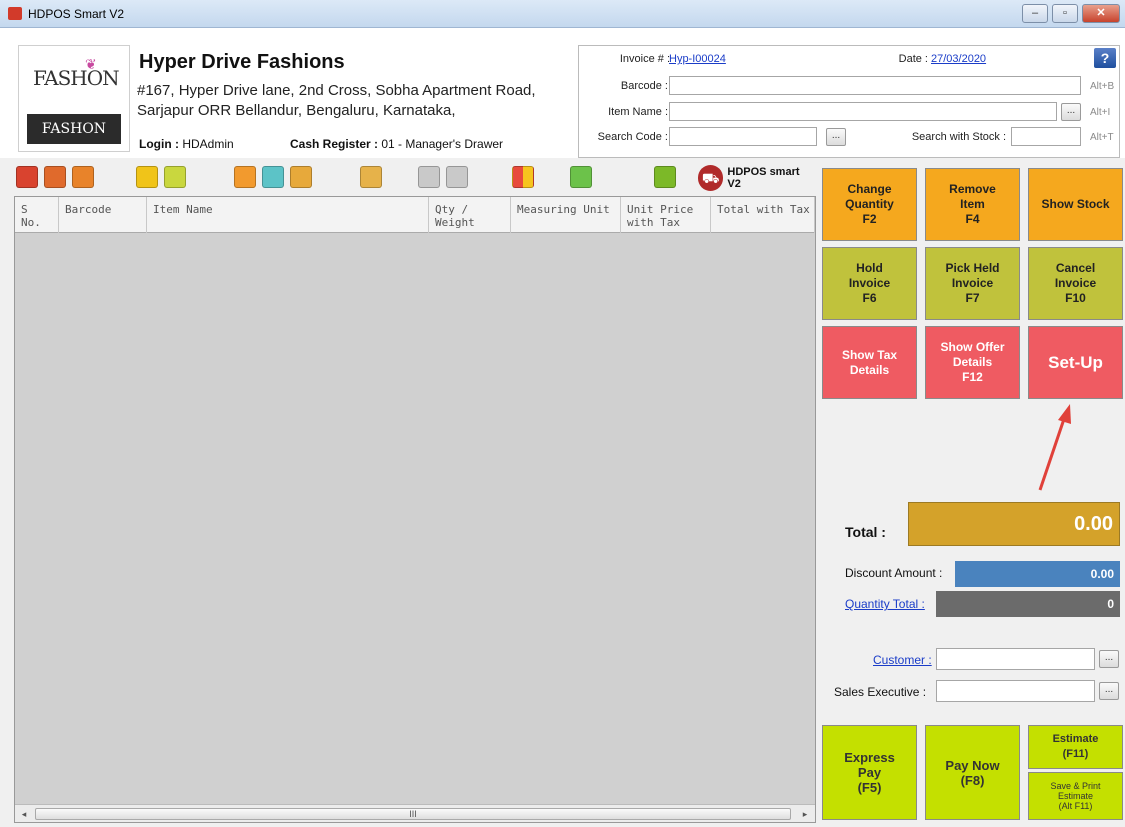 The width and height of the screenshot is (1125, 827). I want to click on discount-label: Discount Amount :, so click(894, 573).